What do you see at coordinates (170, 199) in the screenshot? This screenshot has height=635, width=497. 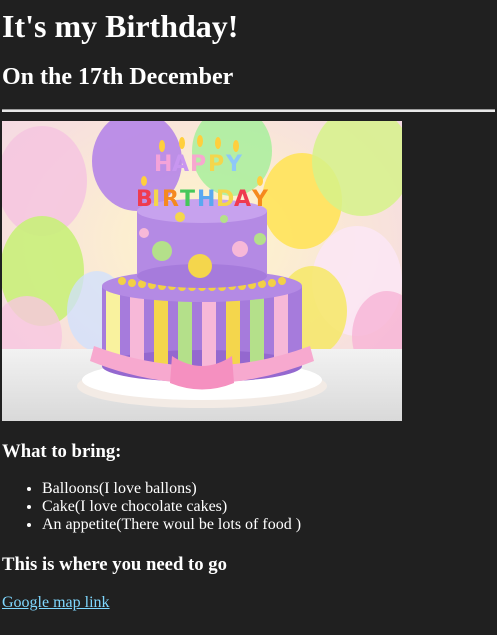 I see `svg-text: R` at bounding box center [170, 199].